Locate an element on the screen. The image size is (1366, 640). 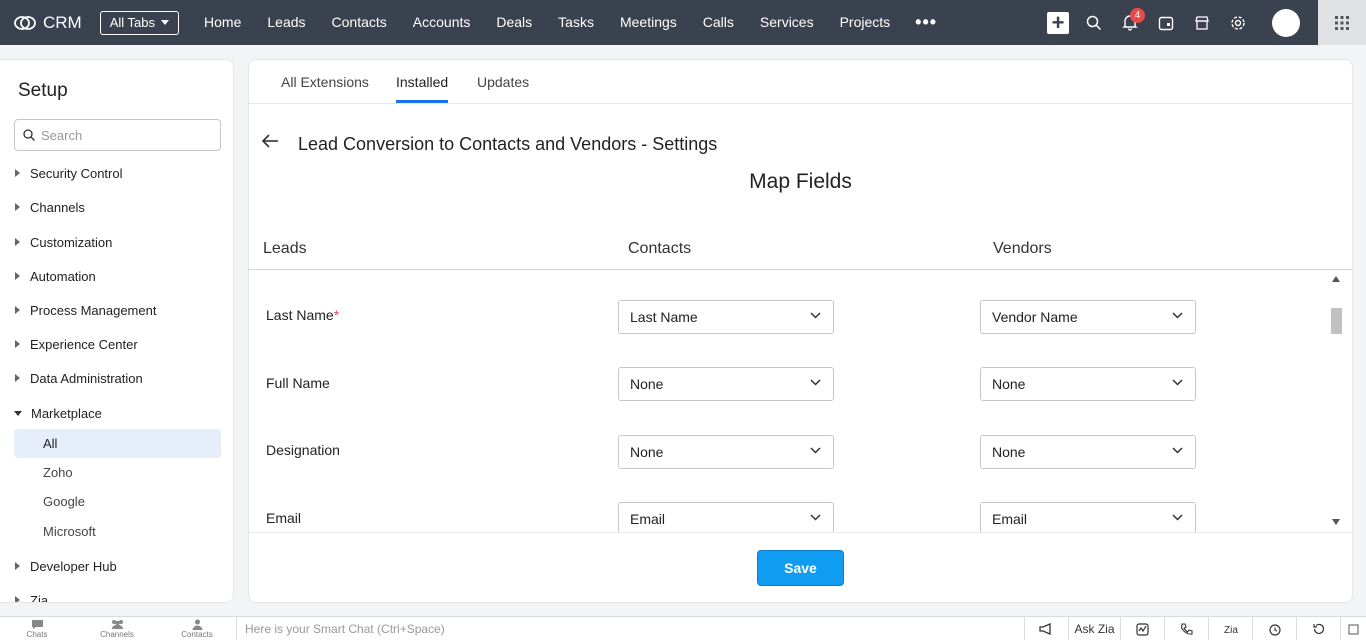
sidebar-item-process-management: Process Management is located at coordinates (116, 310).